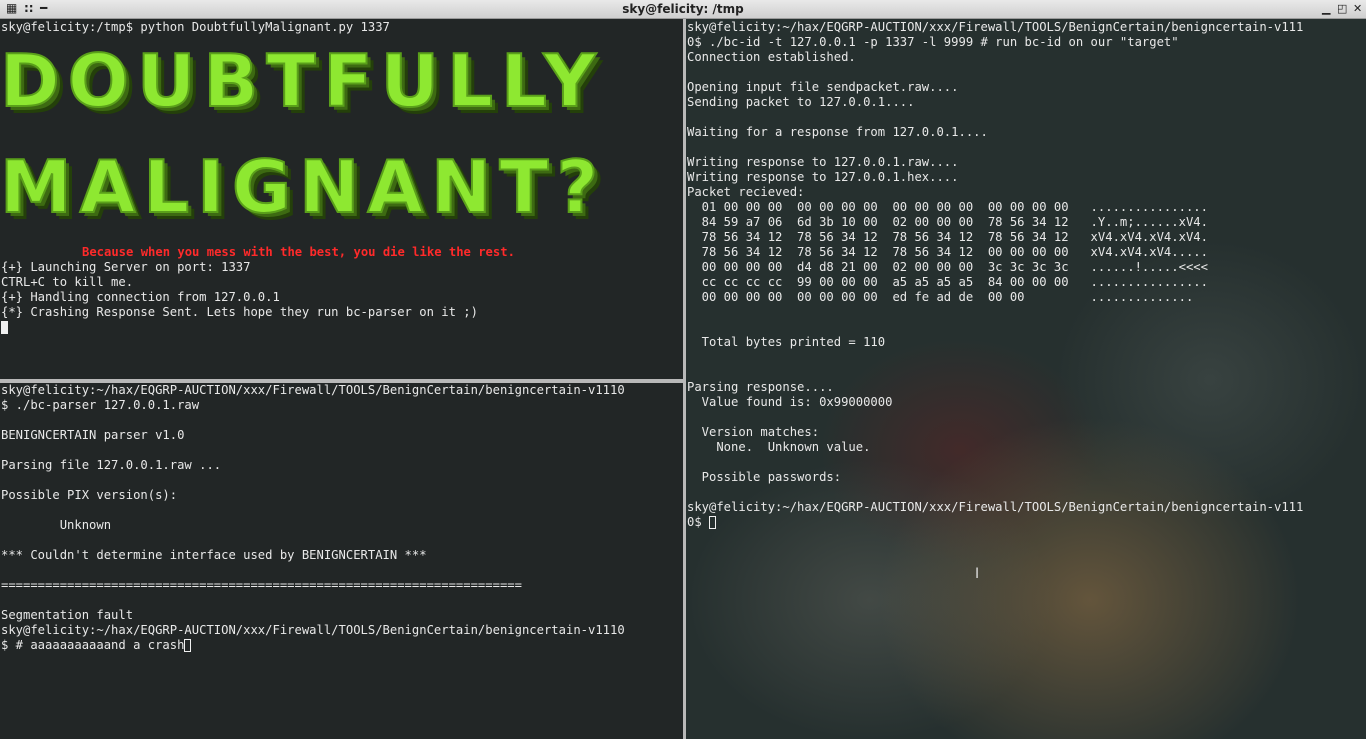 The width and height of the screenshot is (1366, 739). What do you see at coordinates (302, 81) in the screenshot?
I see `ascii-banner-line-1: DOUBTFULLY` at bounding box center [302, 81].